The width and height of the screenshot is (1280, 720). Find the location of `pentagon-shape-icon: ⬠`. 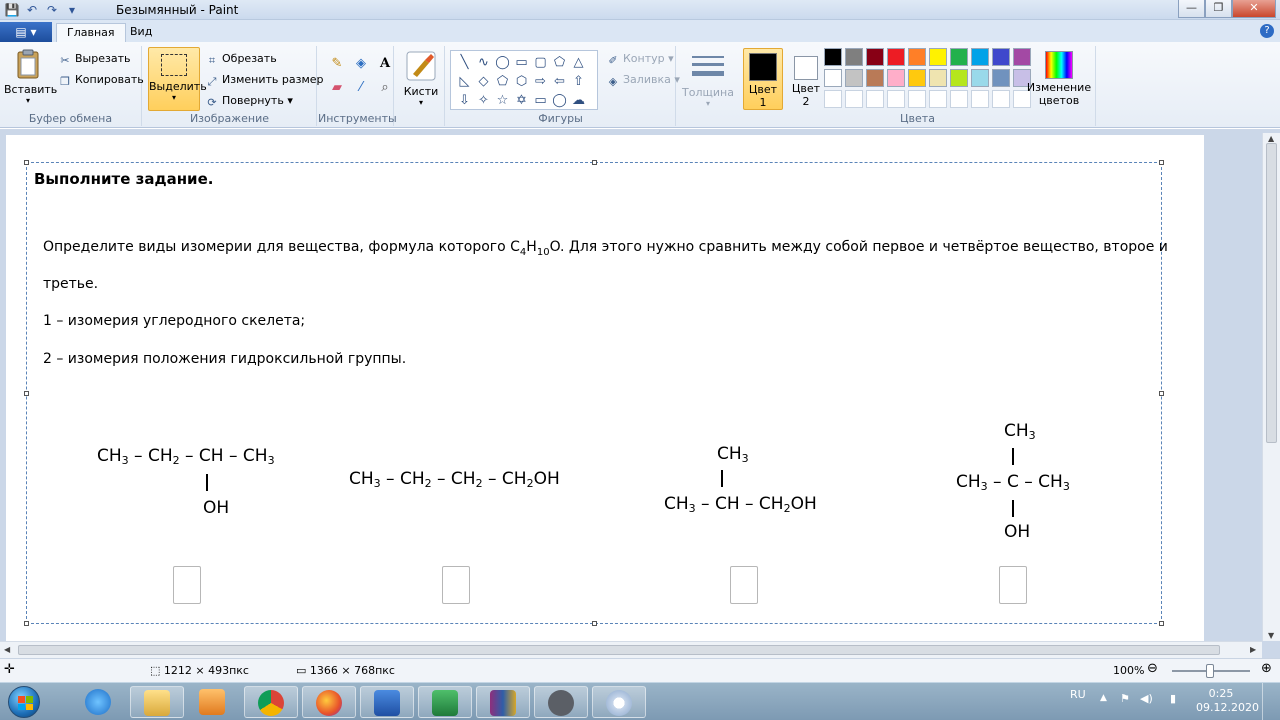

pentagon-shape-icon: ⬠ is located at coordinates (502, 81).